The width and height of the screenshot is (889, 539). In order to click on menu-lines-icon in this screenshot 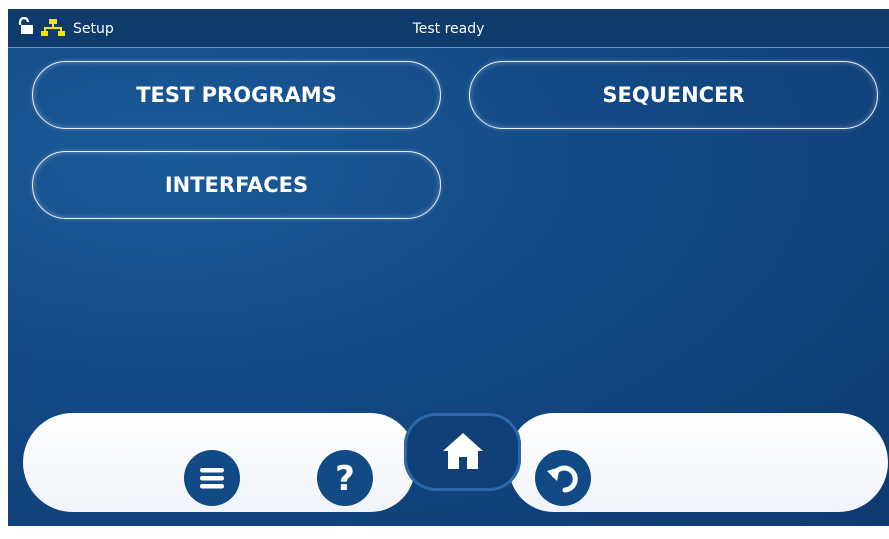, I will do `click(212, 478)`.